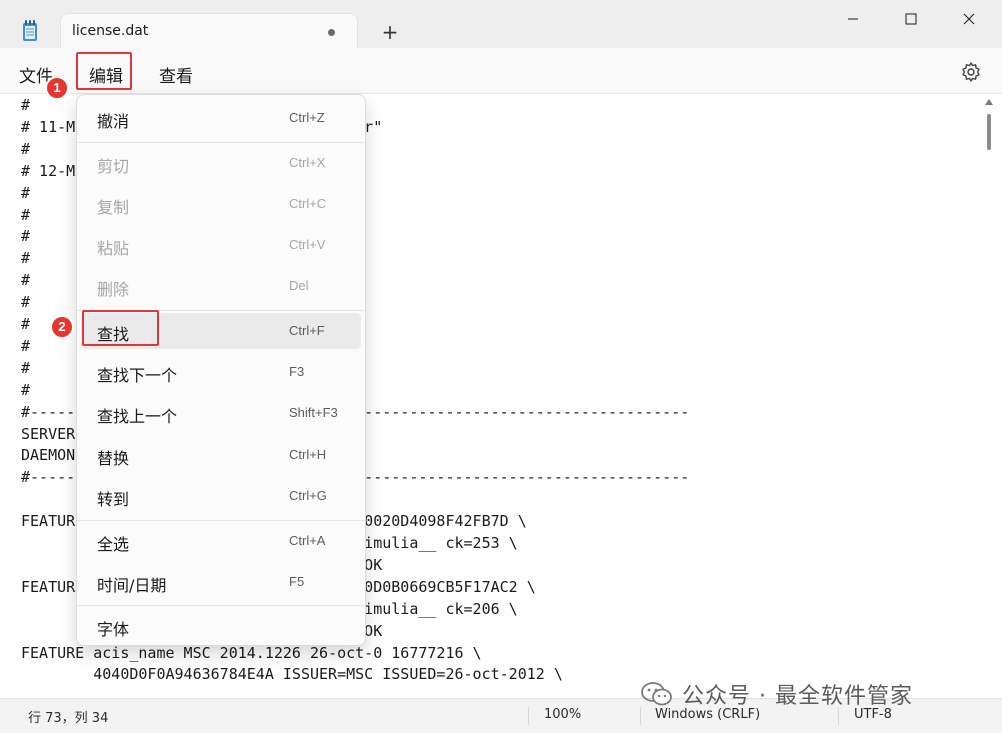 The height and width of the screenshot is (733, 1002). What do you see at coordinates (331, 32) in the screenshot?
I see `unsaved-dot-icon` at bounding box center [331, 32].